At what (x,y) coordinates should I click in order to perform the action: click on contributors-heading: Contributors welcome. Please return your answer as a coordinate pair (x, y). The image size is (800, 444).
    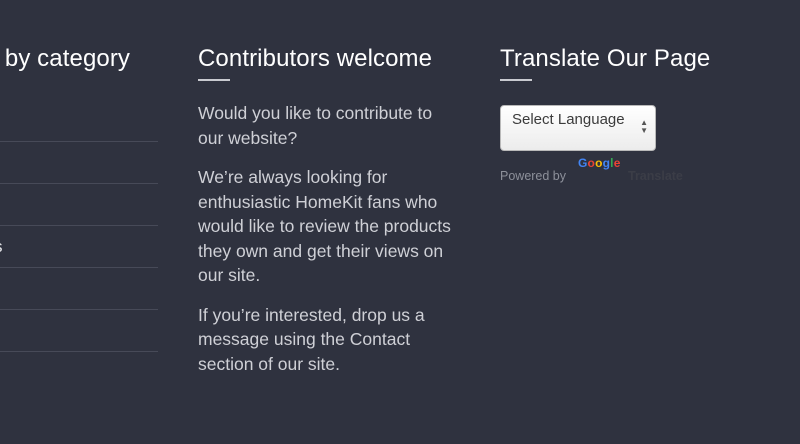
    Looking at the image, I should click on (315, 58).